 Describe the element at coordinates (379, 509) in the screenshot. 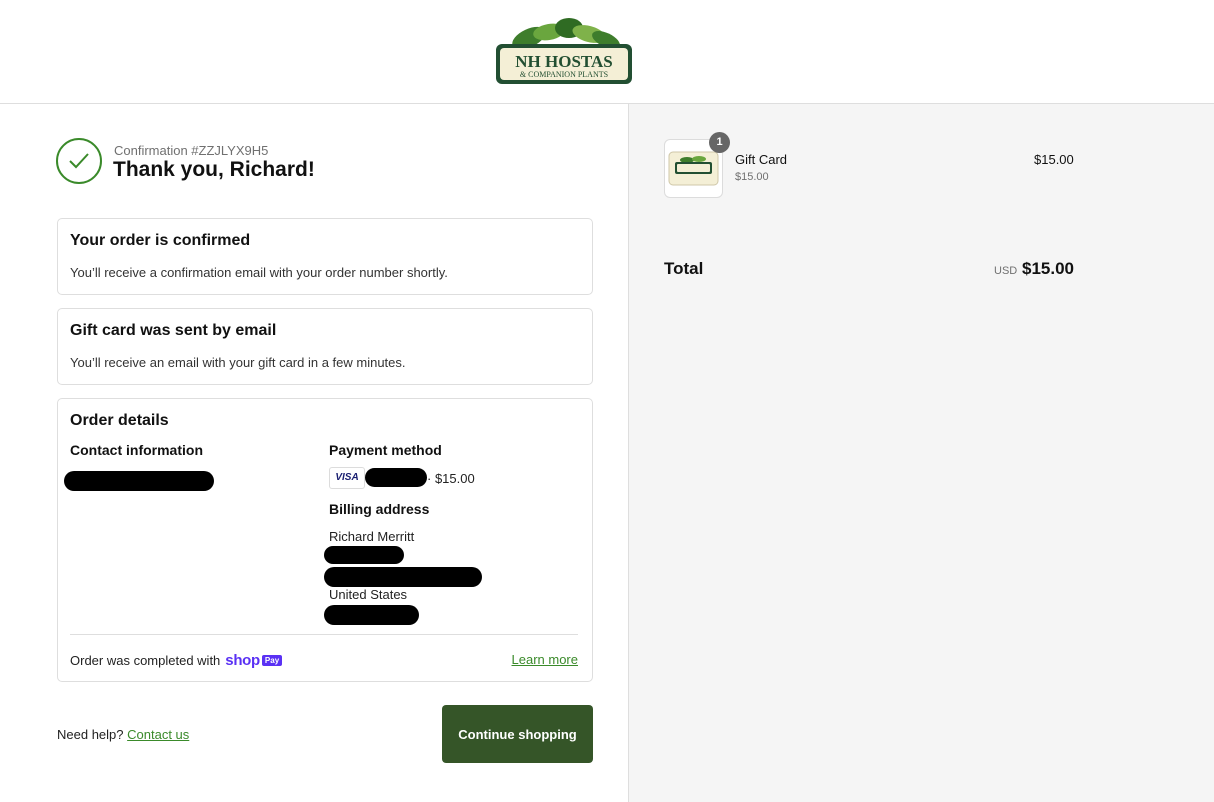

I see `billing-address-heading: Billing address` at that location.